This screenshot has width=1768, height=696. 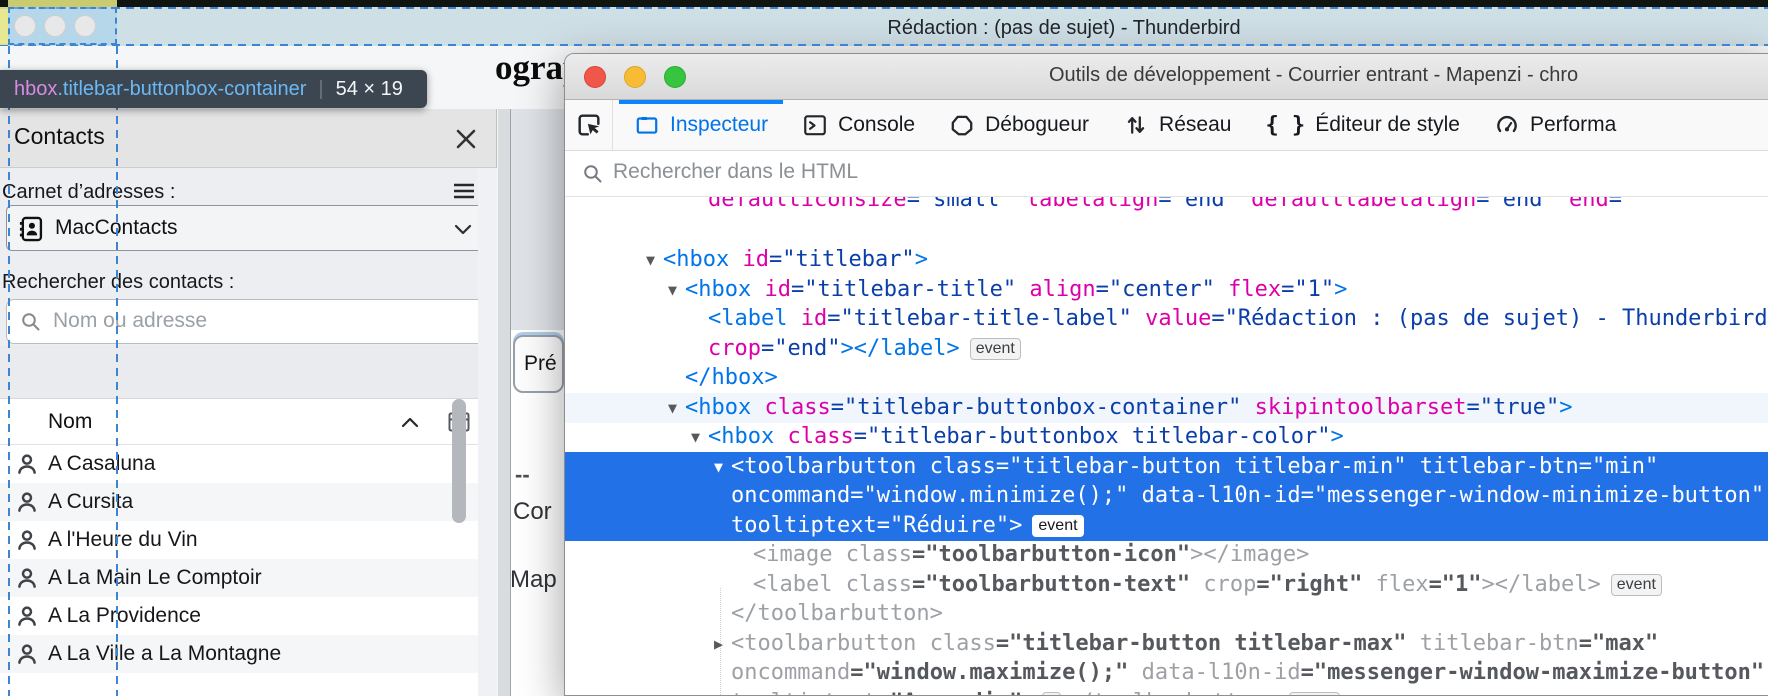 What do you see at coordinates (701, 125) in the screenshot?
I see `tab-inspecteur: Inspecteur` at bounding box center [701, 125].